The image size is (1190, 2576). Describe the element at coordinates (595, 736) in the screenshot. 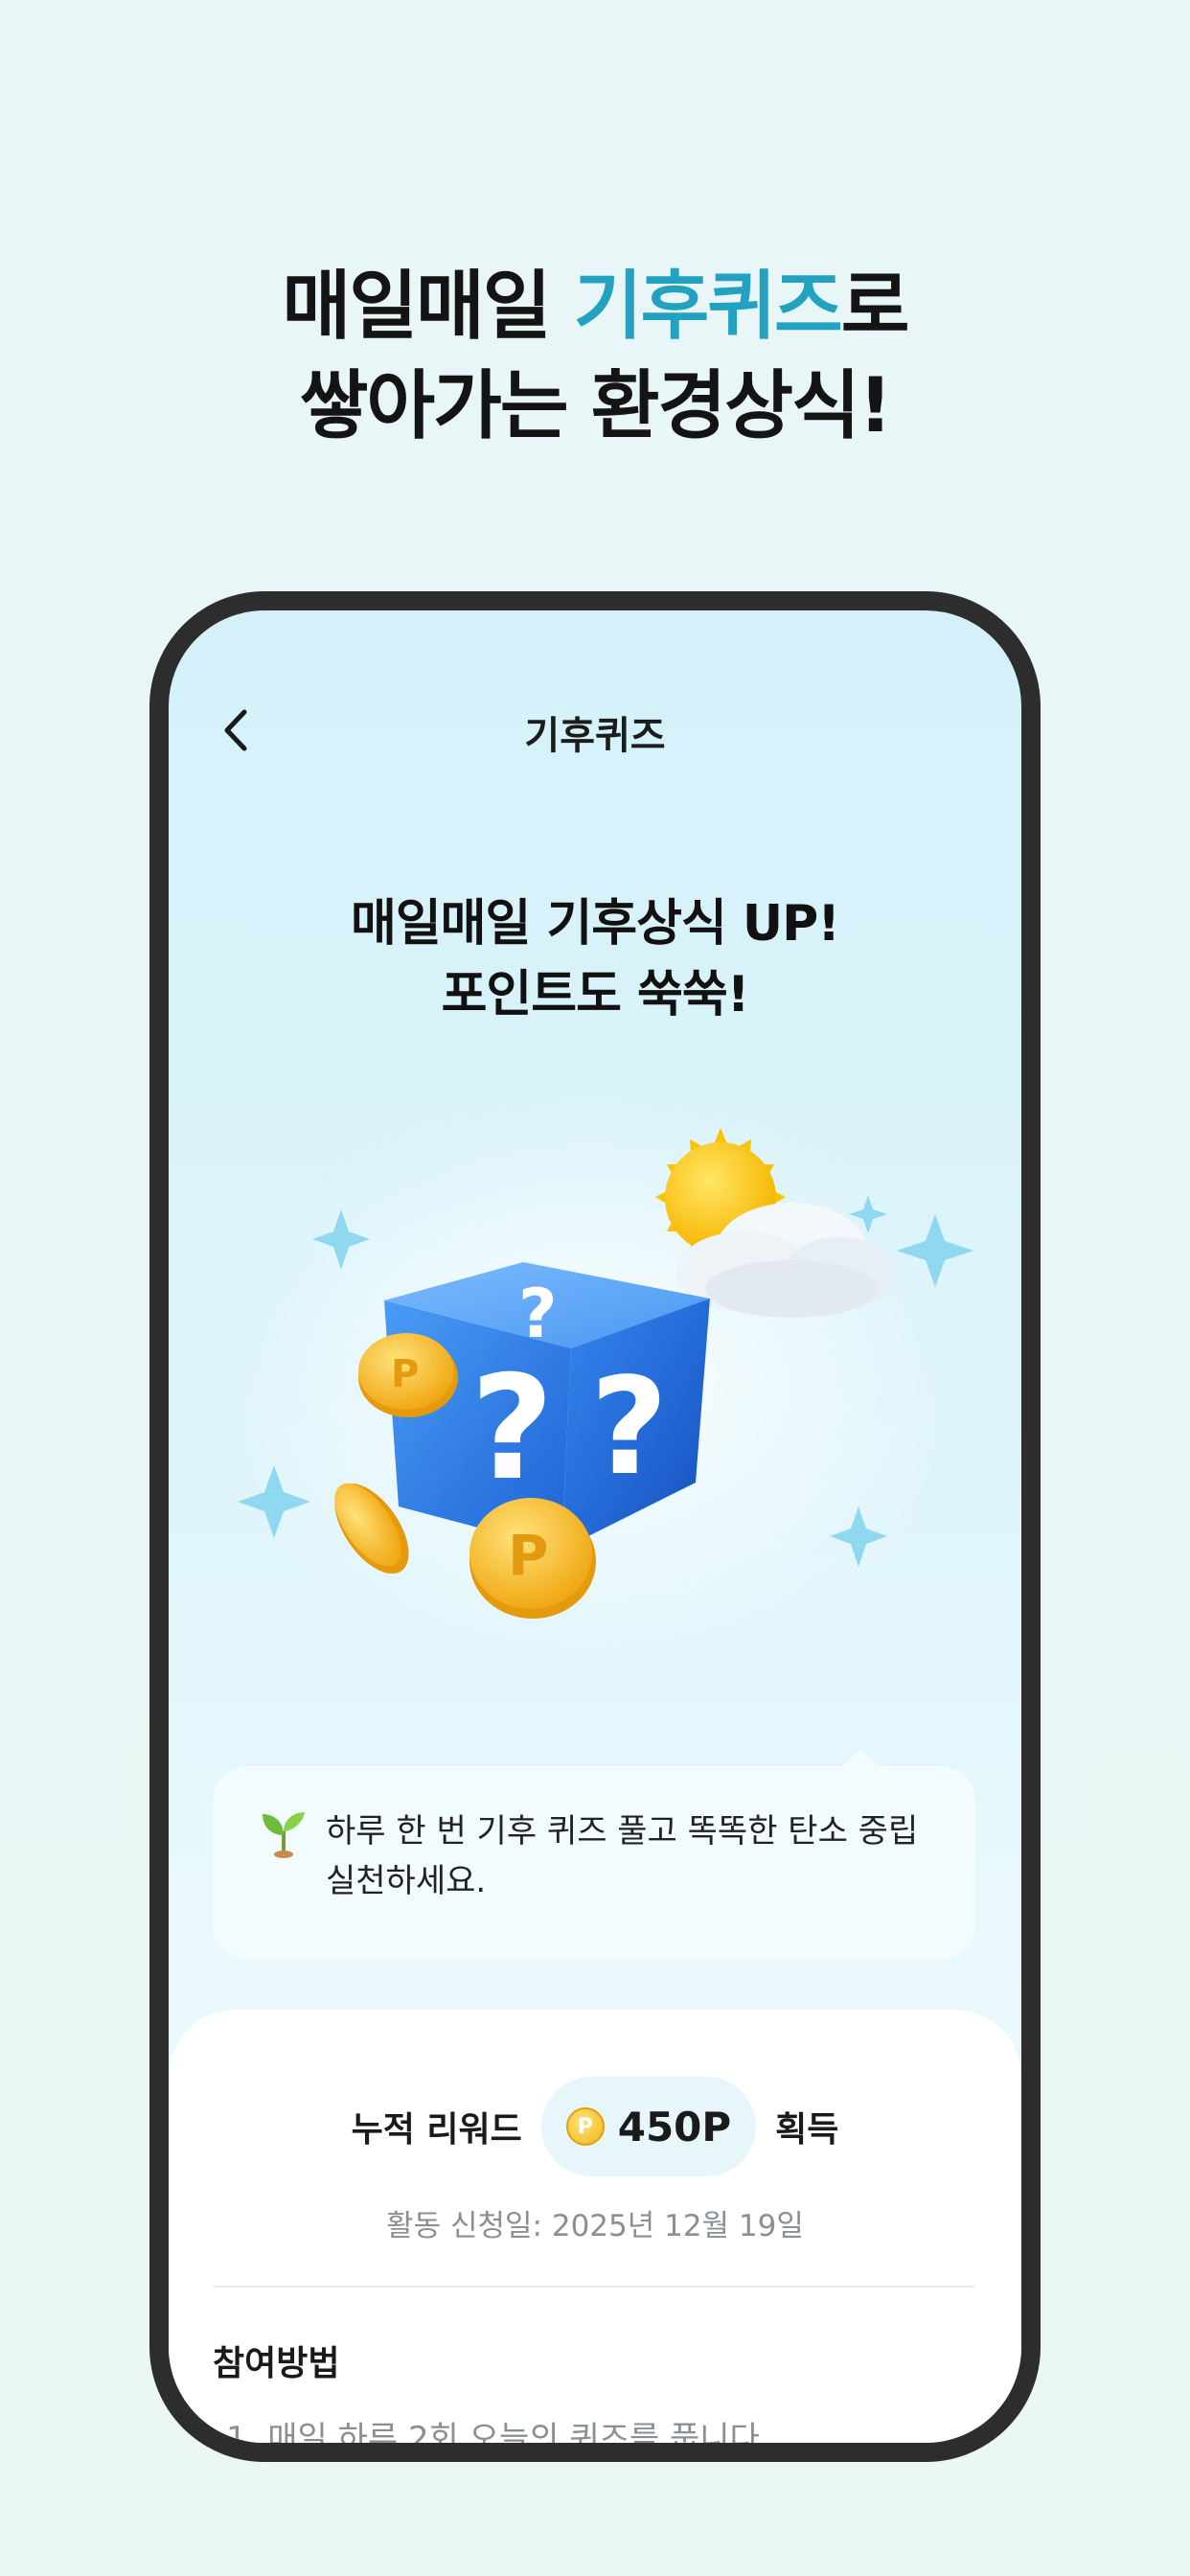

I see `nav-title: 기후퀴즈` at that location.